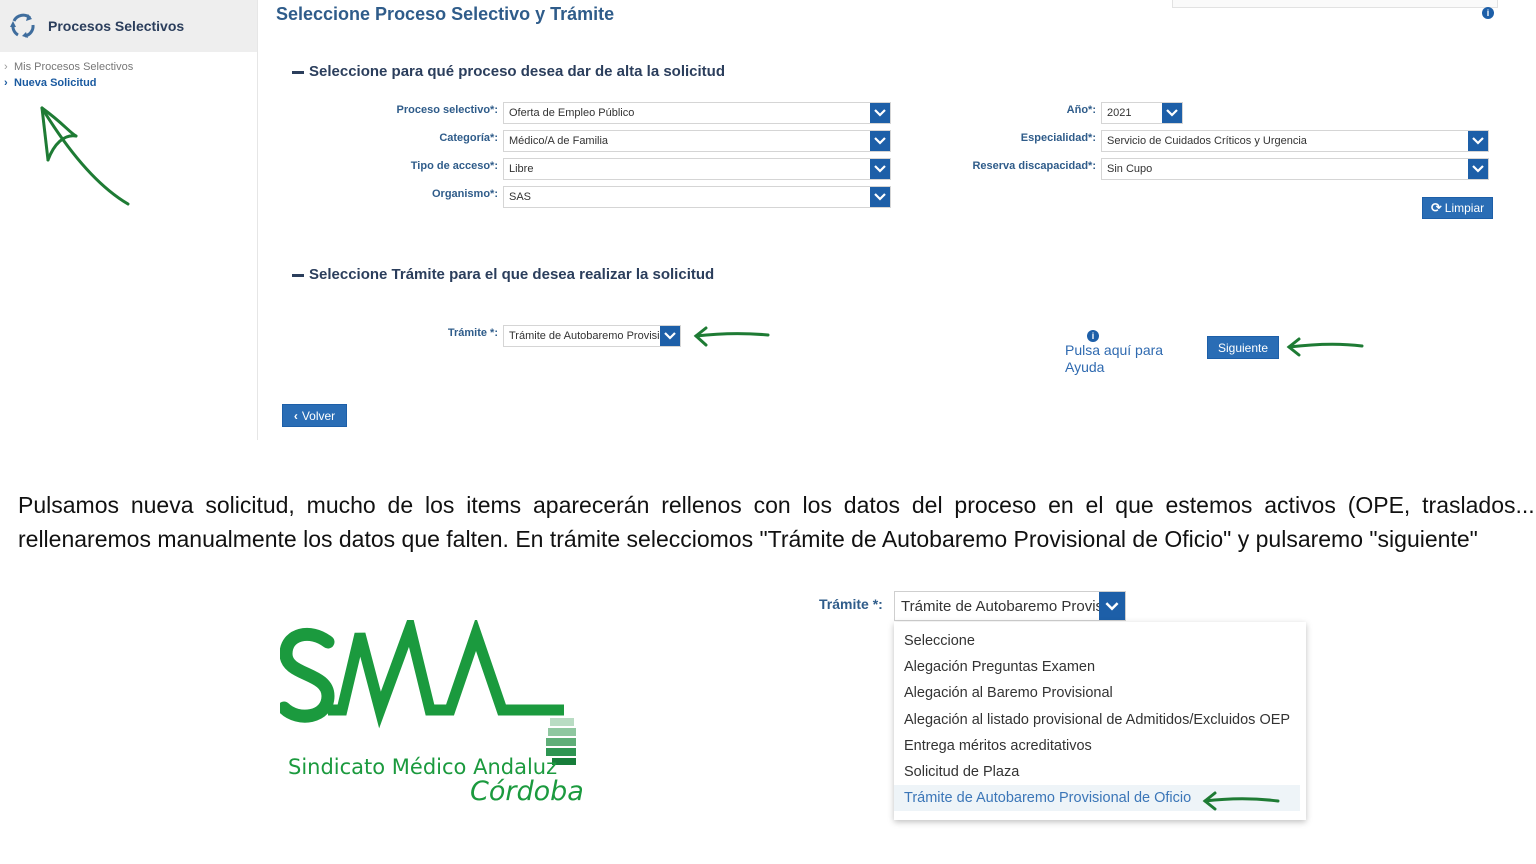 The image size is (1536, 864). Describe the element at coordinates (521, 169) in the screenshot. I see `select-value: Libre` at that location.